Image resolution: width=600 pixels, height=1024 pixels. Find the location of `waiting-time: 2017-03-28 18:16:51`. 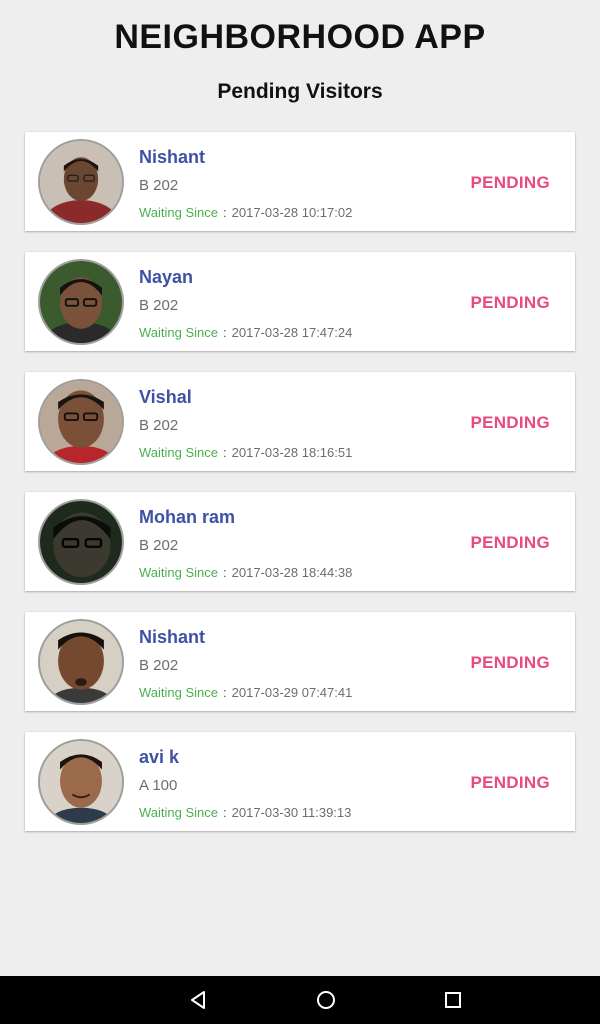

waiting-time: 2017-03-28 18:16:51 is located at coordinates (292, 452).